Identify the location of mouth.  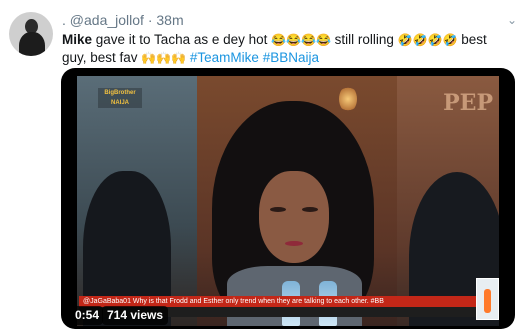
(294, 243).